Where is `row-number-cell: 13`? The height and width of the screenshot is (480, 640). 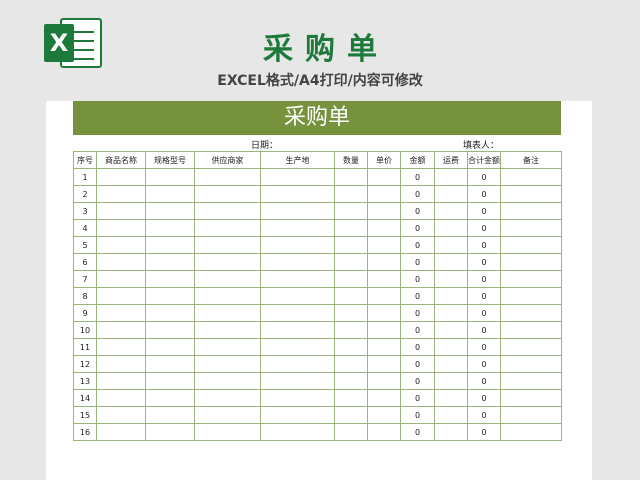 row-number-cell: 13 is located at coordinates (85, 381).